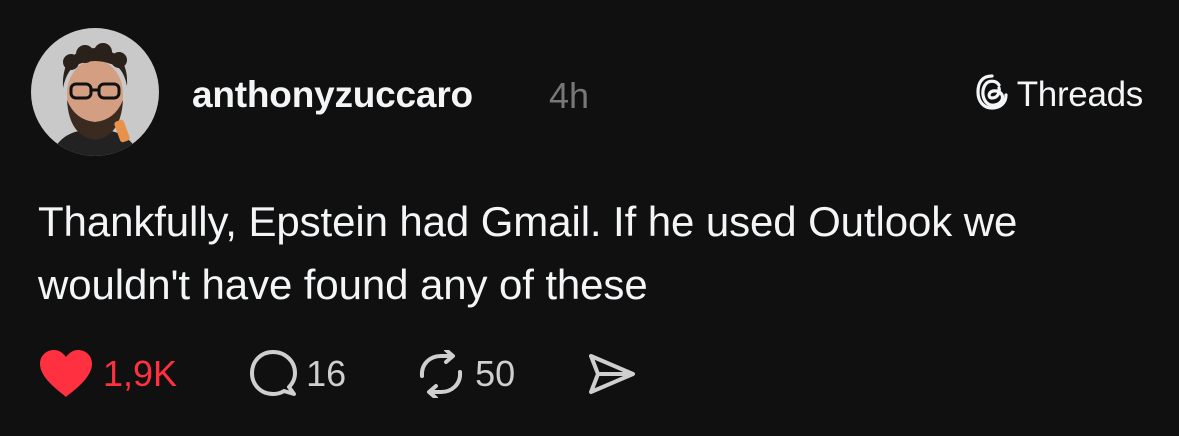 The width and height of the screenshot is (1179, 436). Describe the element at coordinates (1080, 94) in the screenshot. I see `threads-label: Threads` at that location.